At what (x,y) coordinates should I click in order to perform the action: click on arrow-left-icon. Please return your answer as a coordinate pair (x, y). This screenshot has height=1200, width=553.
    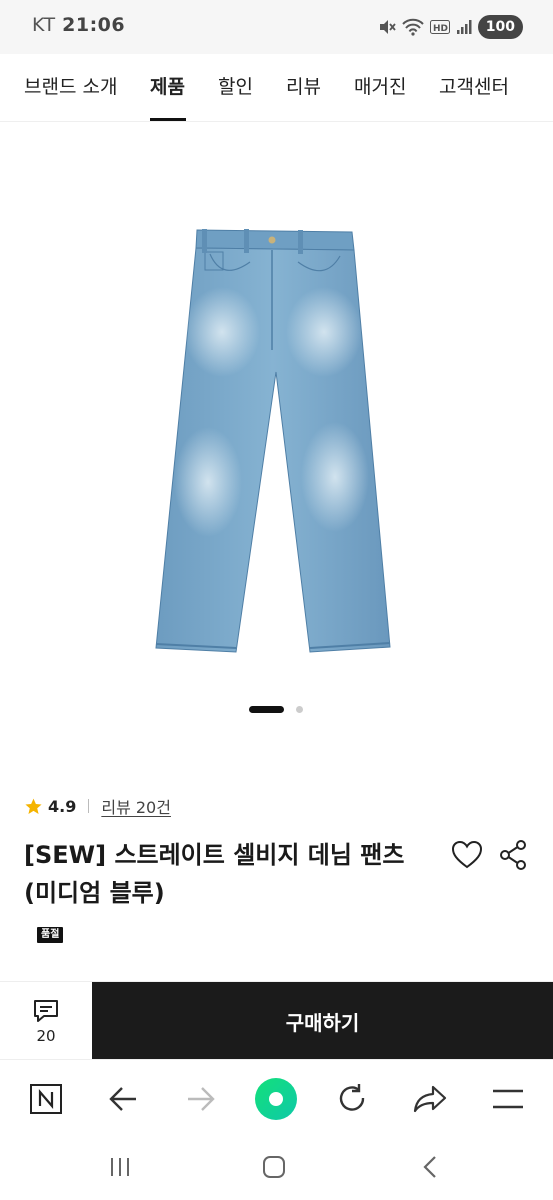
    Looking at the image, I should click on (122, 1099).